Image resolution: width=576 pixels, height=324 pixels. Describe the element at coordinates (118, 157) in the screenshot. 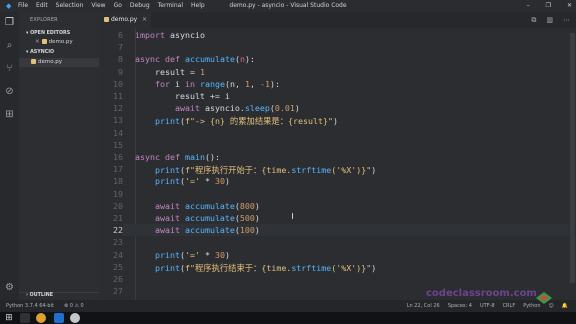

I see `line-number: 16` at that location.